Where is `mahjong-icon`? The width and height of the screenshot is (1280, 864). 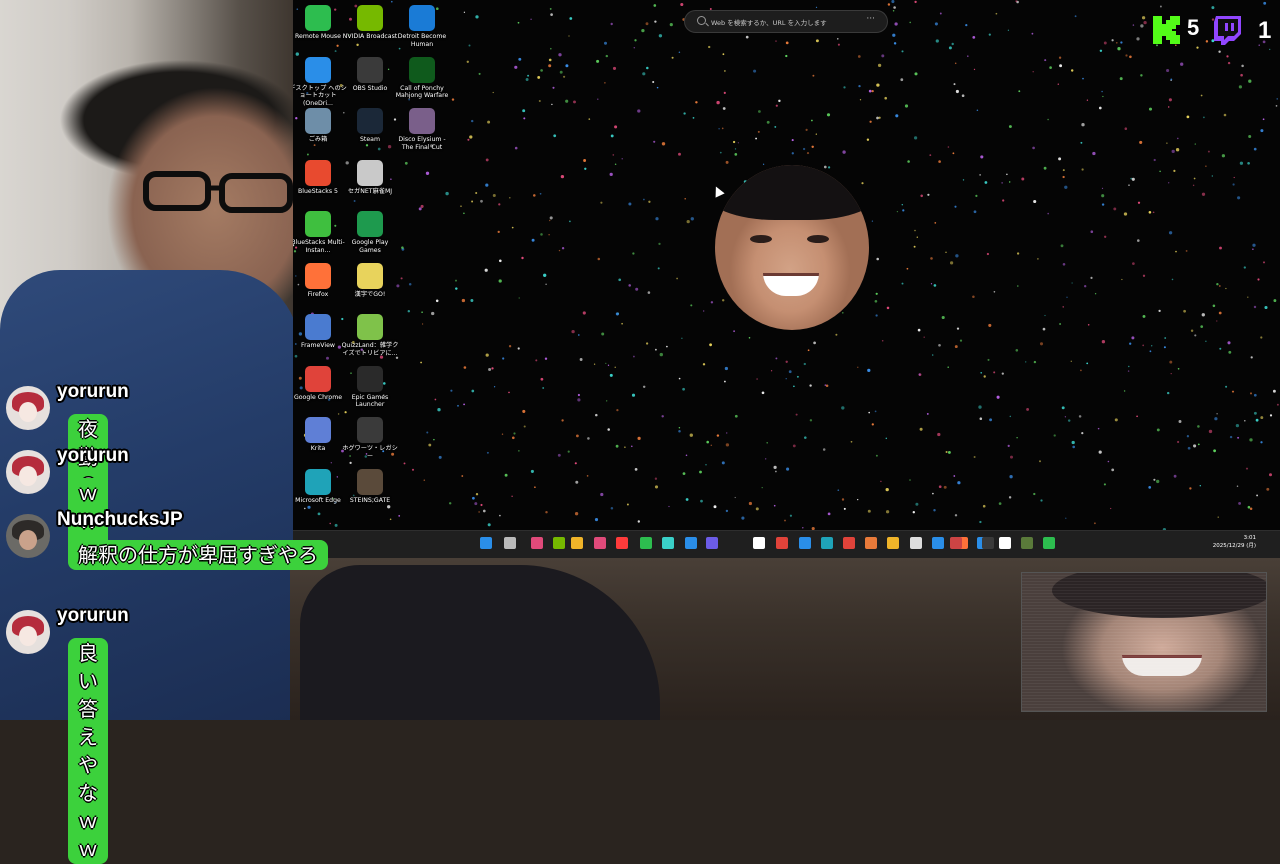 mahjong-icon is located at coordinates (422, 69).